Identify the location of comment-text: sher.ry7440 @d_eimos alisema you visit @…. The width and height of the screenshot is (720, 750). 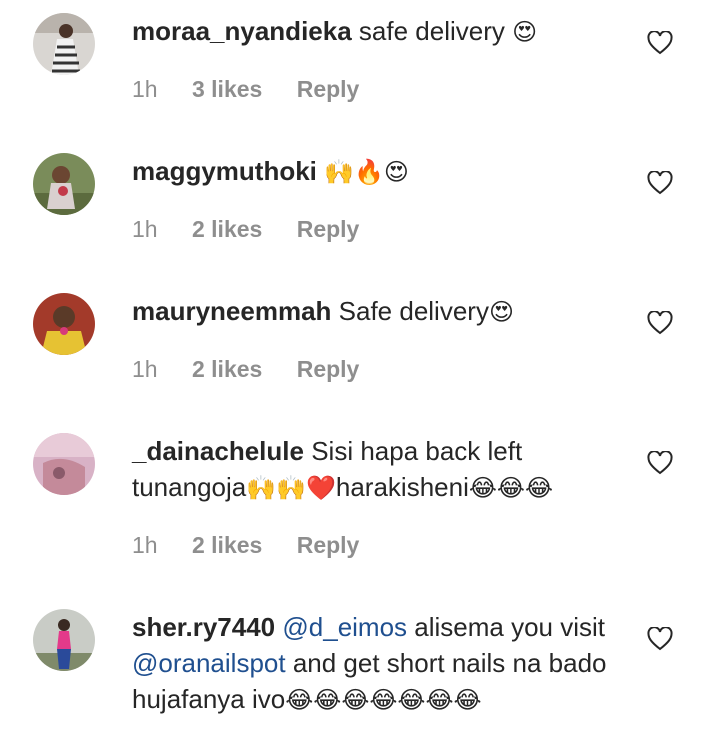
(377, 663).